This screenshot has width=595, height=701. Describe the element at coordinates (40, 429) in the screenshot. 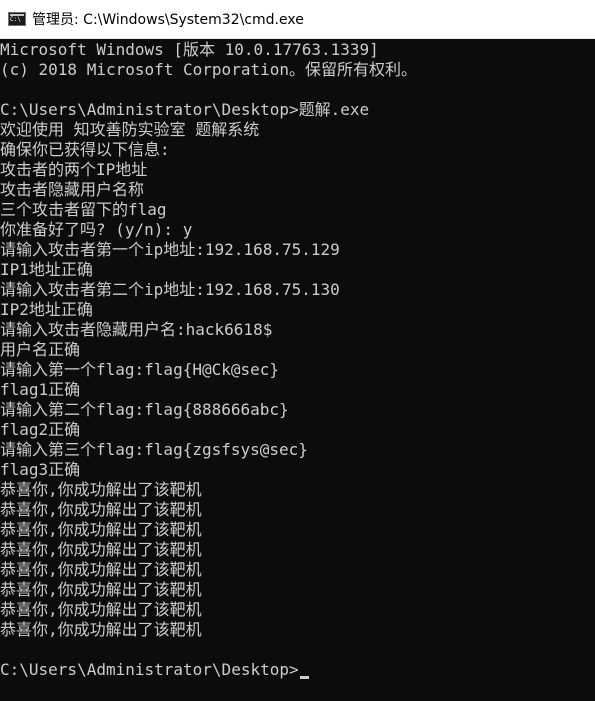

I see `console-line: flag2正确` at that location.